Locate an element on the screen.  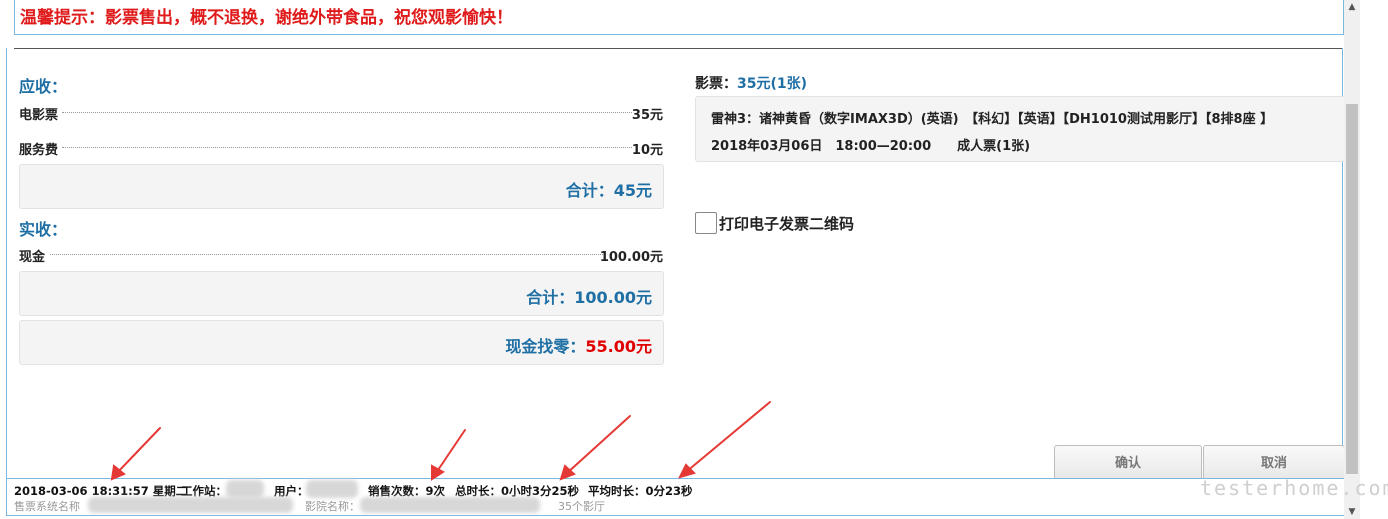
annotation-arrows is located at coordinates (440, 441).